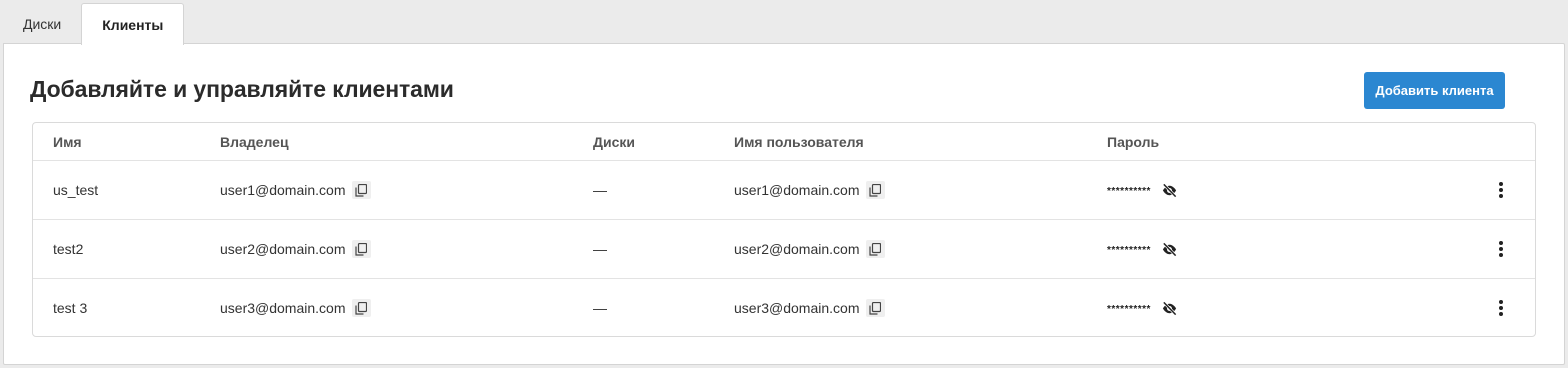  Describe the element at coordinates (242, 89) in the screenshot. I see `page-title: Добавляйте и управляйте клиентами` at that location.